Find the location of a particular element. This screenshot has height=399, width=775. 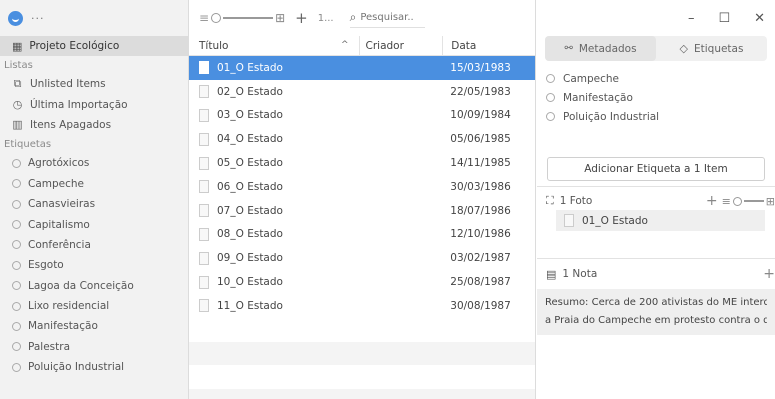

maximize-icon: ☐ is located at coordinates (724, 18).